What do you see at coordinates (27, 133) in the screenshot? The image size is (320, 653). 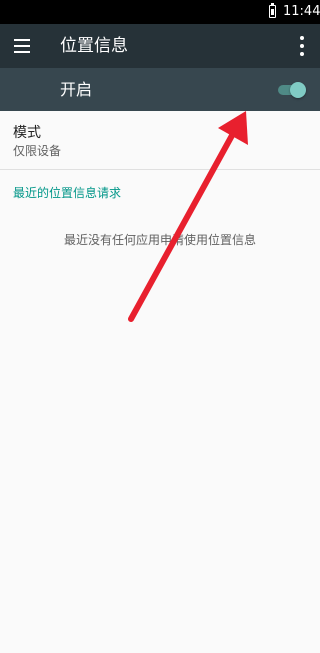 I see `mode-title: 模式` at bounding box center [27, 133].